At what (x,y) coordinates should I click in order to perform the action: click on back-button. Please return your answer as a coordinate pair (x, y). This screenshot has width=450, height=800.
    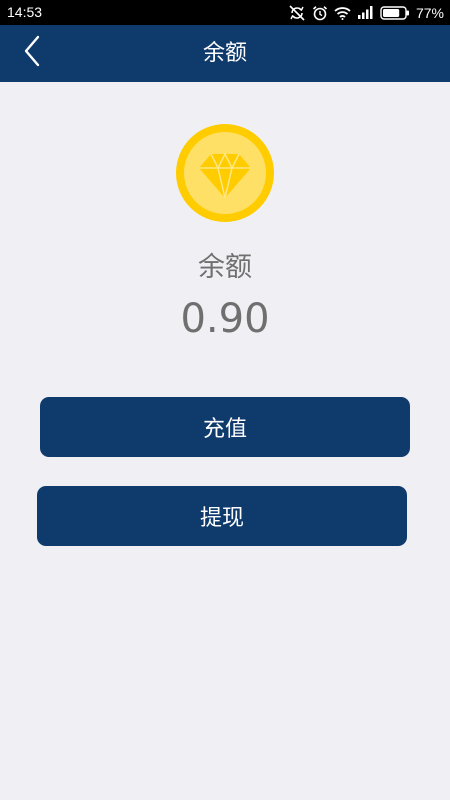
    Looking at the image, I should click on (32, 53).